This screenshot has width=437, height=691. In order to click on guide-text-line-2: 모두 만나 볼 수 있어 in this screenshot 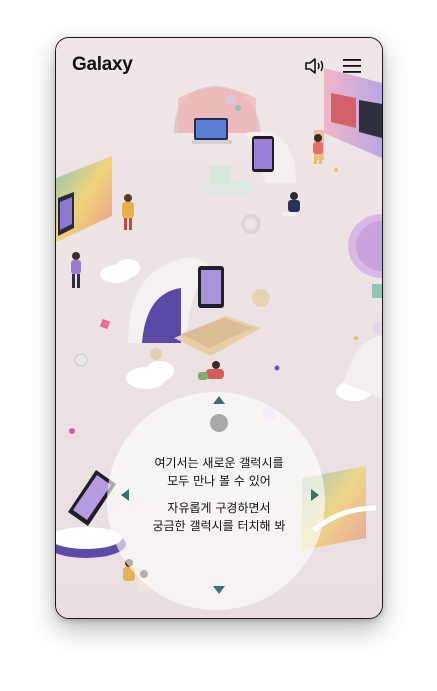, I will do `click(219, 481)`.